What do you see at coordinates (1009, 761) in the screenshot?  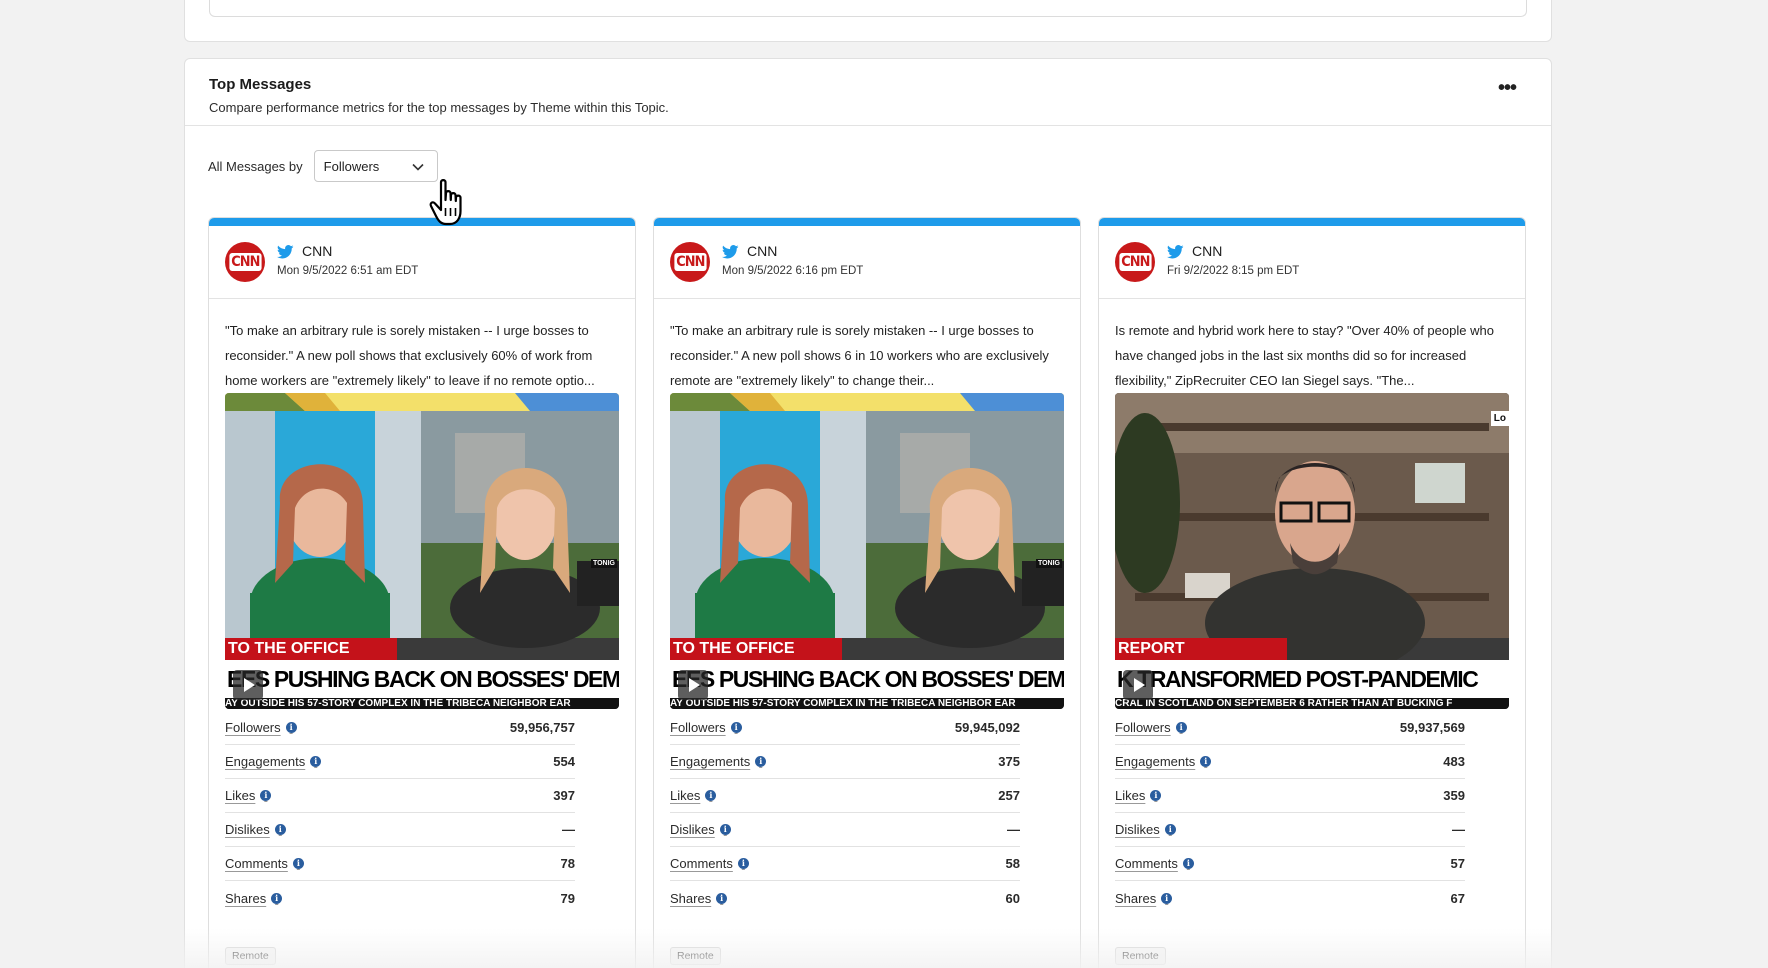 I see `metric-value: 375` at bounding box center [1009, 761].